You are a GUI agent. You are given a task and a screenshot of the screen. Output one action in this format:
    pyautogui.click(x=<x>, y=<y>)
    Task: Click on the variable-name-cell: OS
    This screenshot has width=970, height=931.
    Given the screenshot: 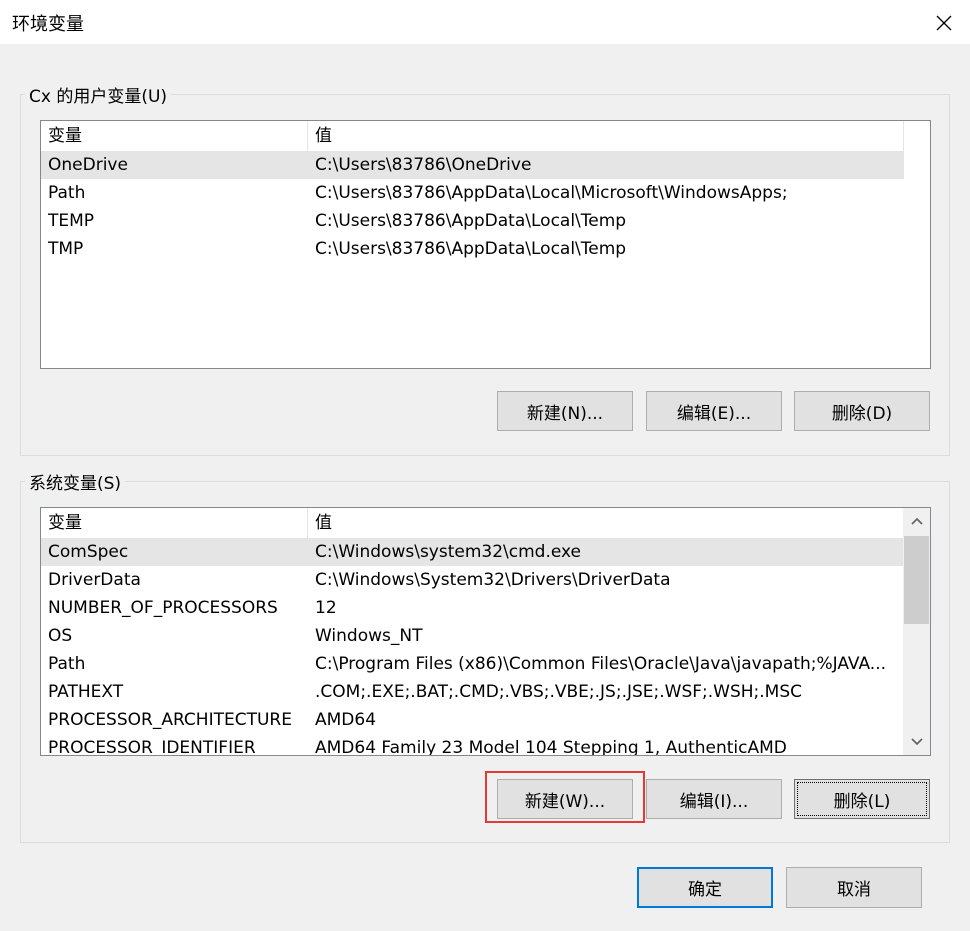 What is the action you would take?
    pyautogui.click(x=60, y=636)
    